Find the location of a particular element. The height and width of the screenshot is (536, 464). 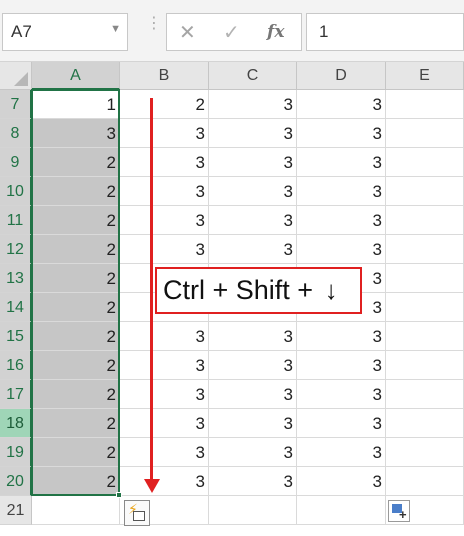

paste-options-icon: + is located at coordinates (399, 511).